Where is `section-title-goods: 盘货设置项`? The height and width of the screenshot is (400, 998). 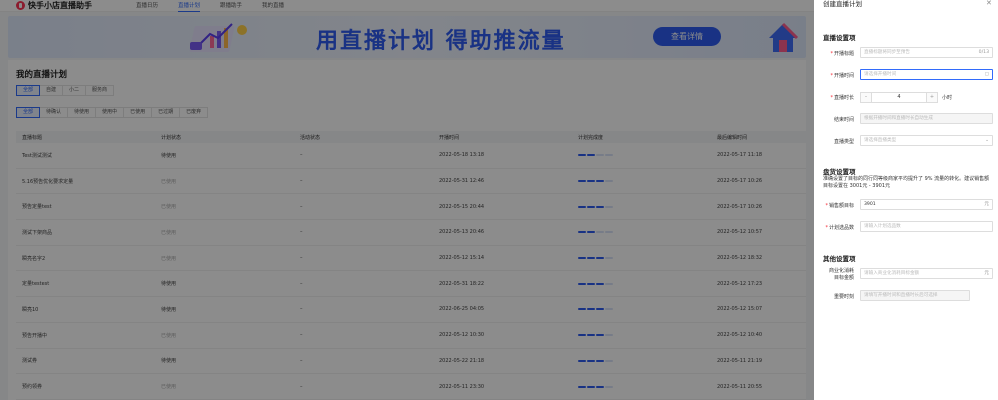 section-title-goods: 盘货设置项 is located at coordinates (839, 172).